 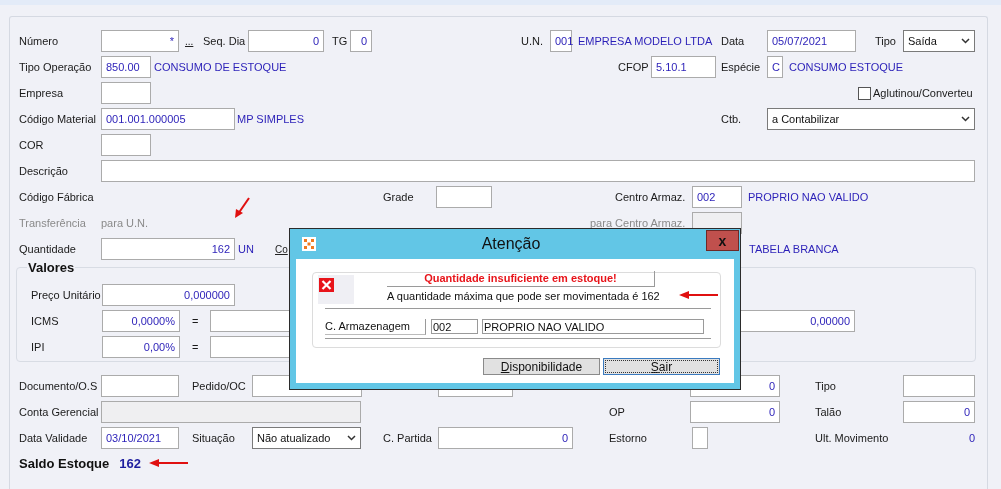 What do you see at coordinates (52, 223) in the screenshot?
I see `field-label: Transferência` at bounding box center [52, 223].